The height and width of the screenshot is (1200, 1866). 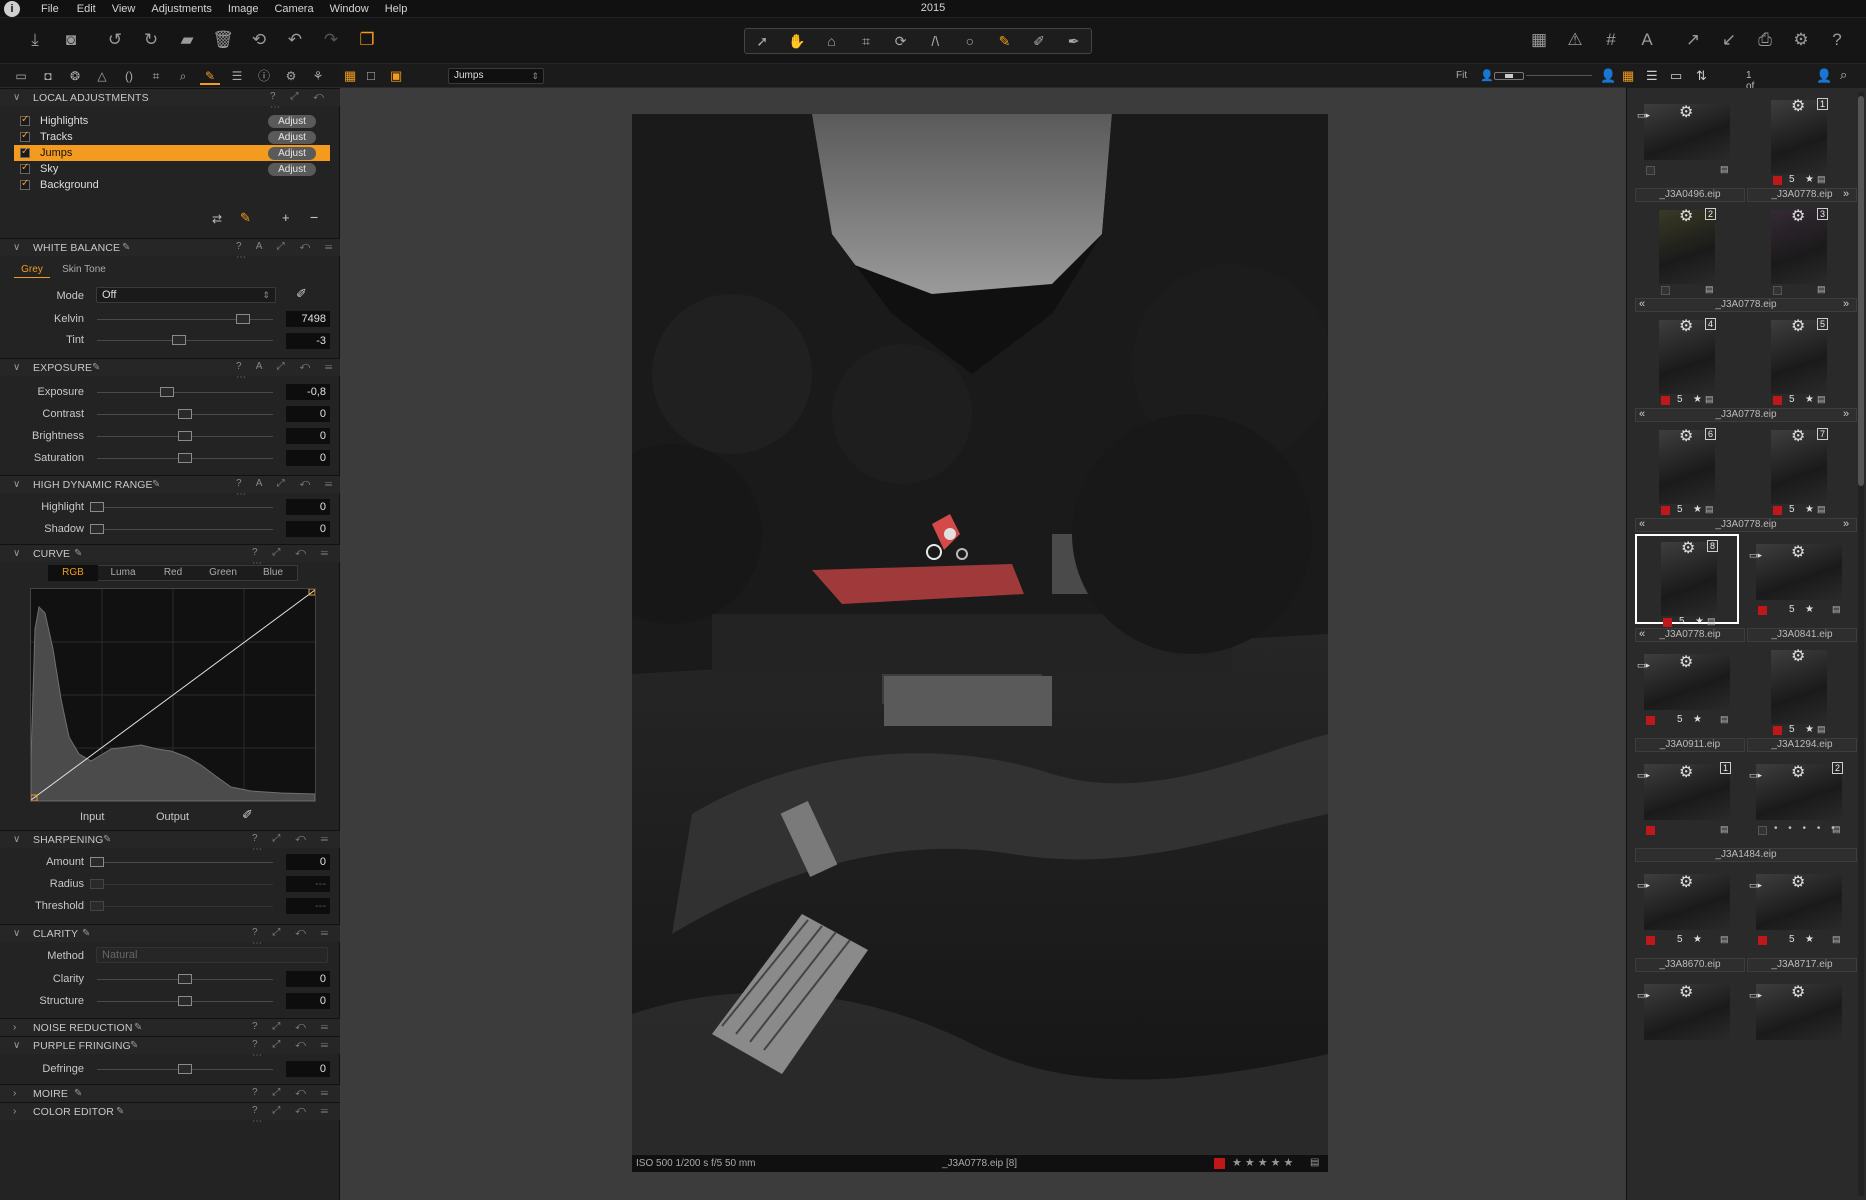 What do you see at coordinates (1861, 291) in the screenshot?
I see `browser-scrollbar-thumb` at bounding box center [1861, 291].